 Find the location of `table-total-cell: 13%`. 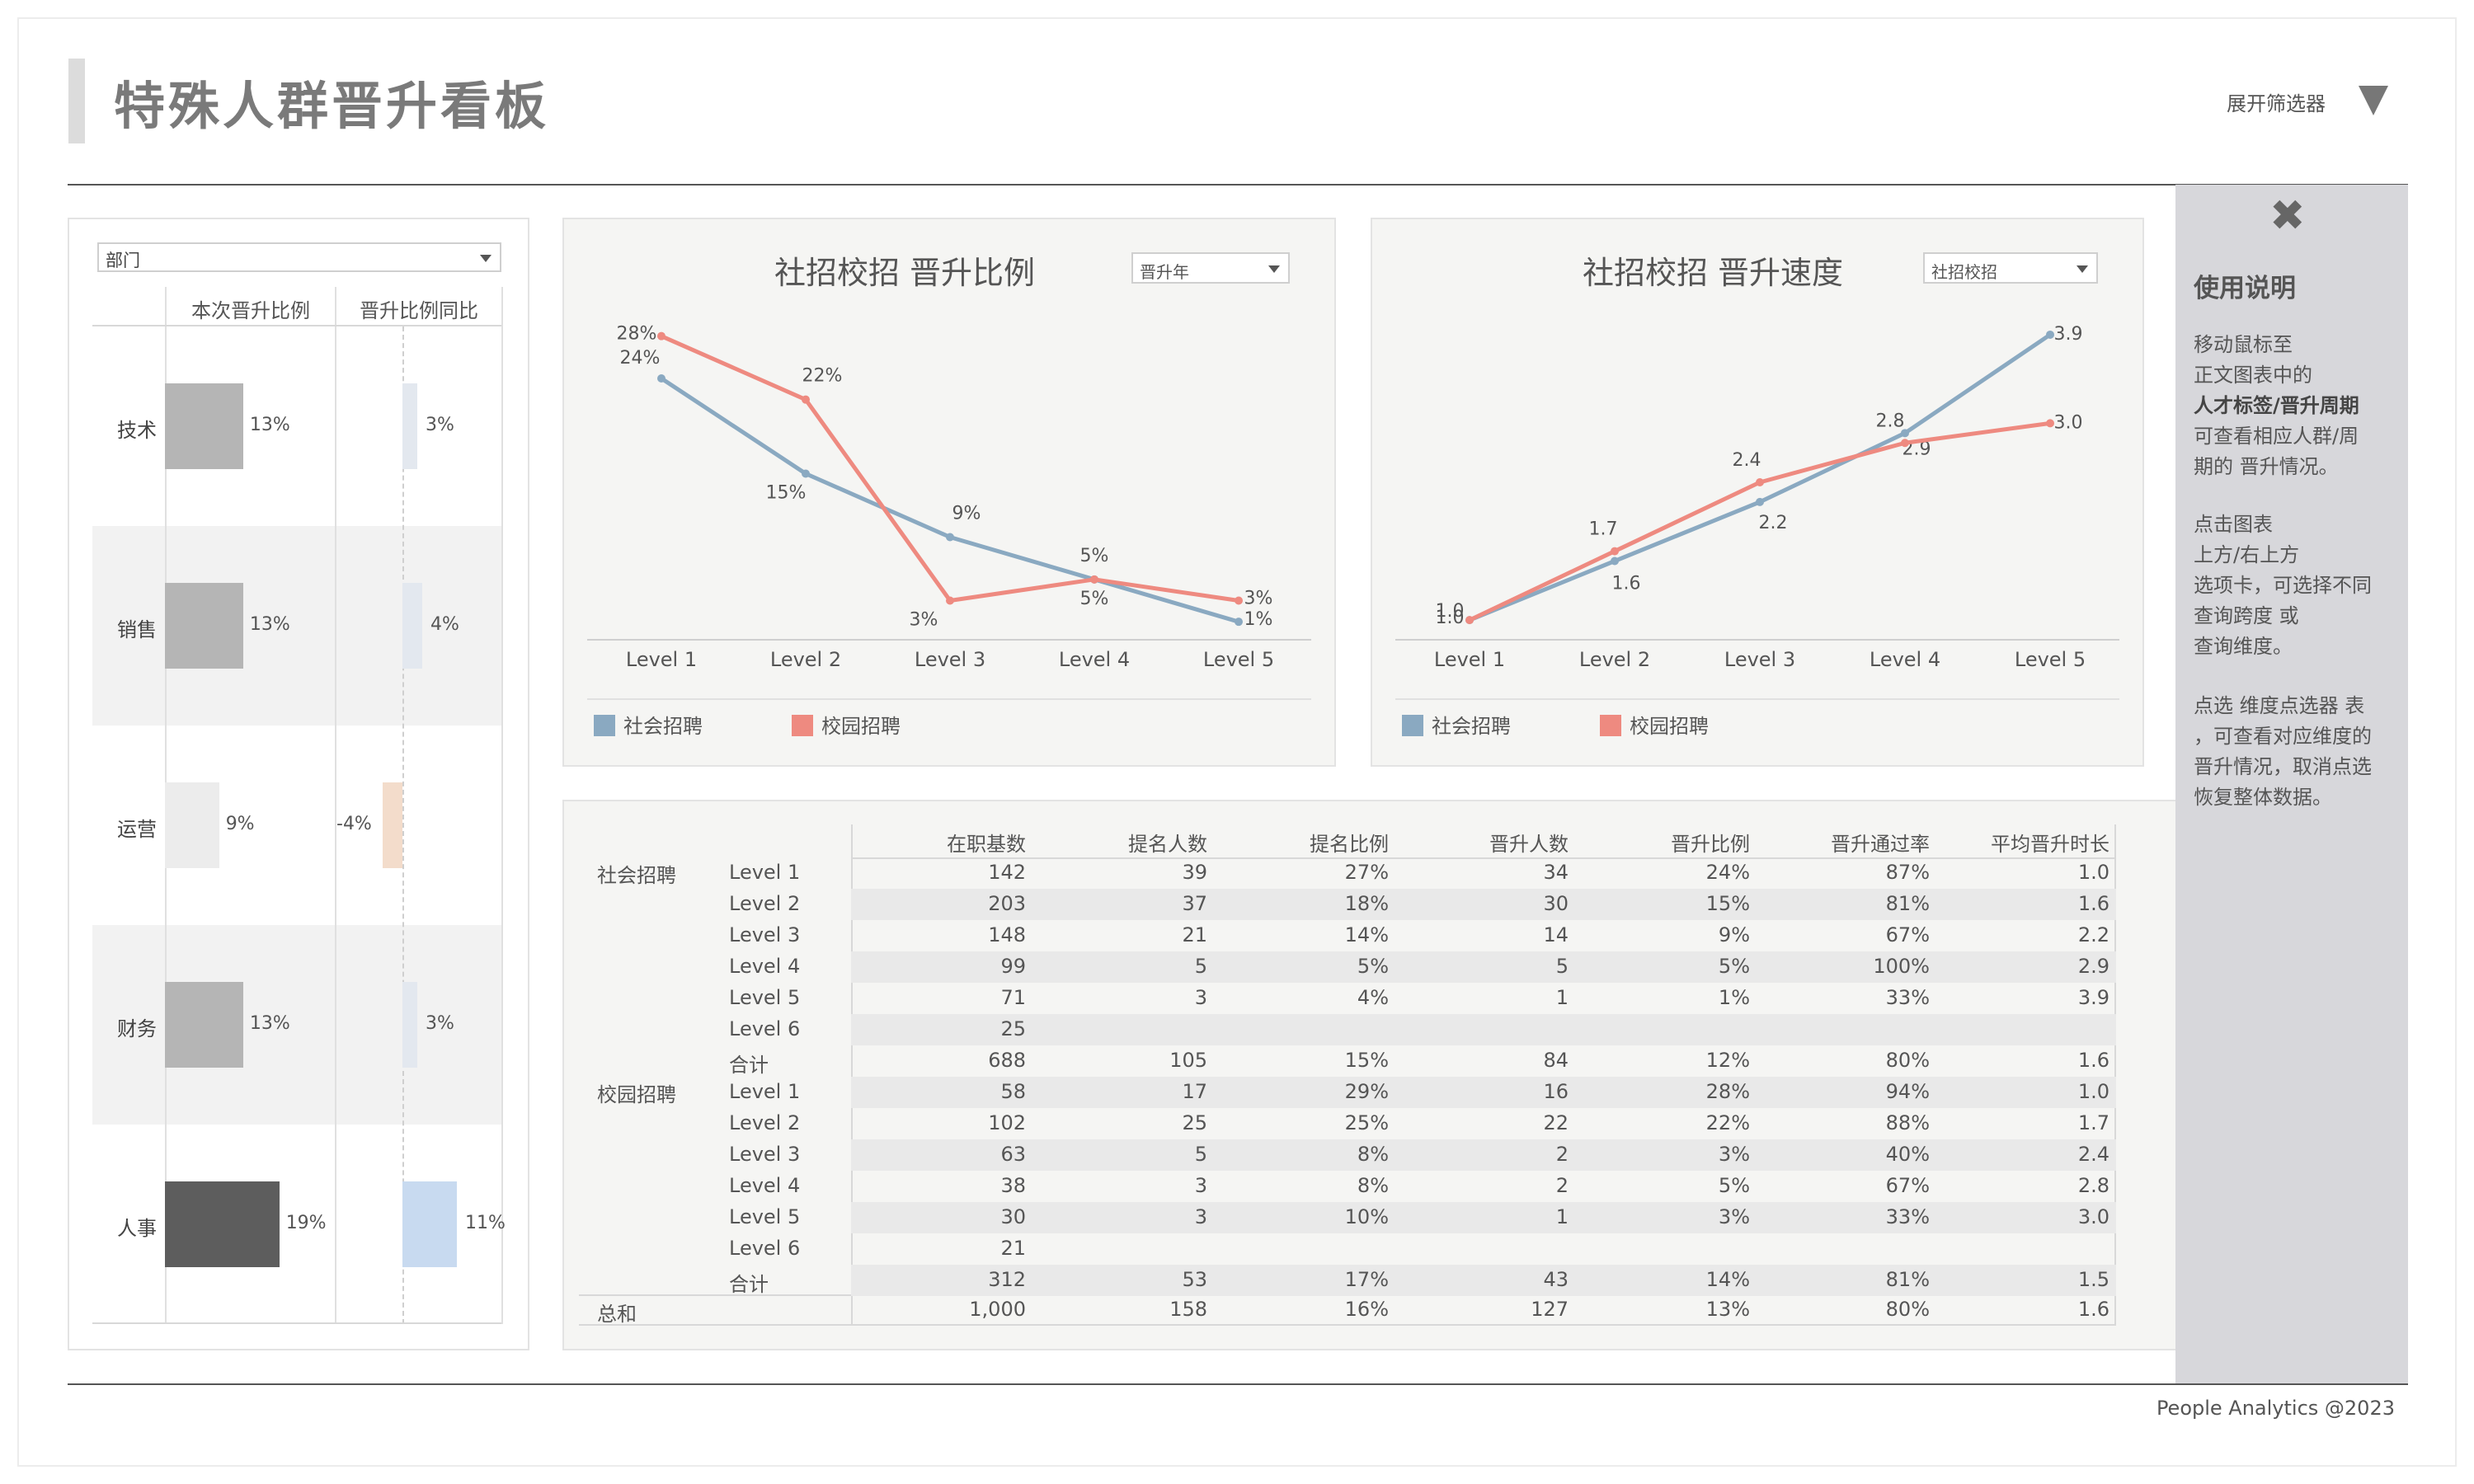

table-total-cell: 13% is located at coordinates (1727, 1309).